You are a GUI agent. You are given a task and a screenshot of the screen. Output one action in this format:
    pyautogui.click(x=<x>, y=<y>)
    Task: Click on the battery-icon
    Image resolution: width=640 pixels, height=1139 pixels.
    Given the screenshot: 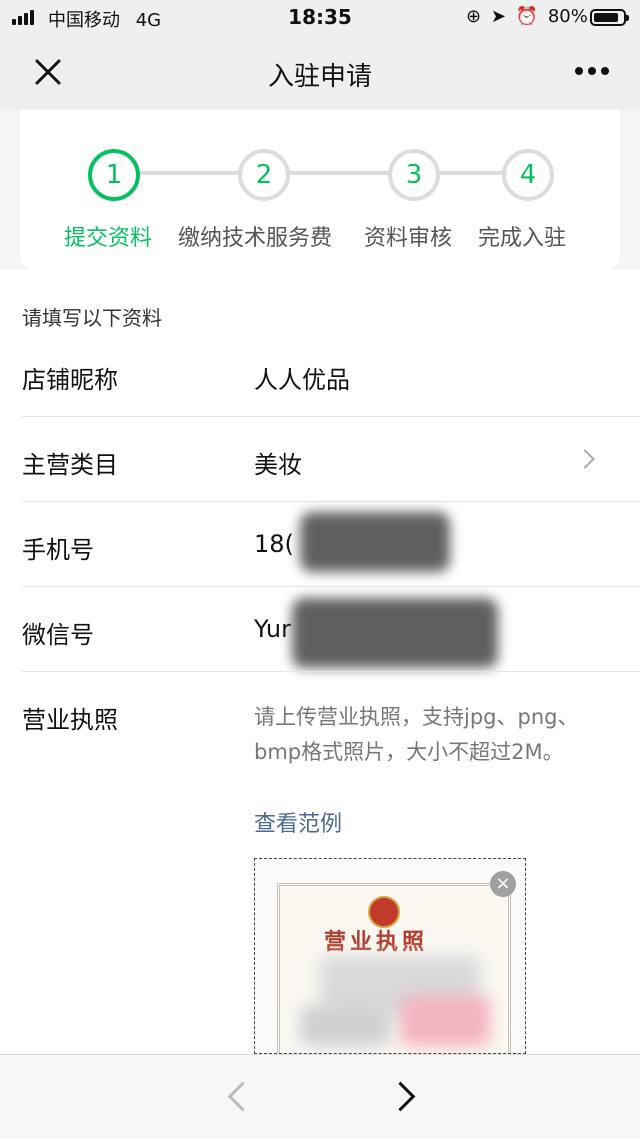 What is the action you would take?
    pyautogui.click(x=609, y=17)
    